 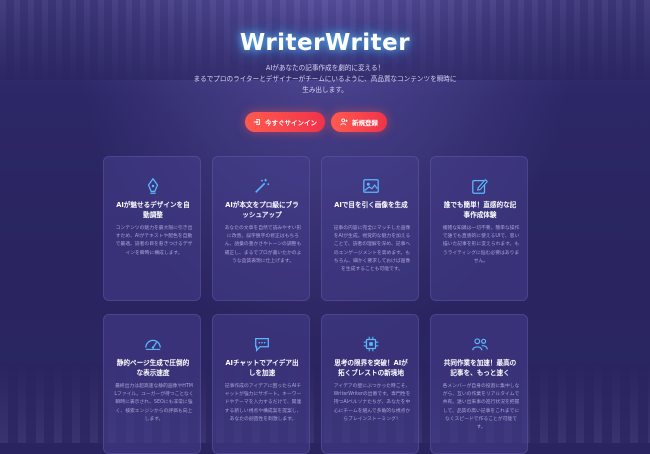 What do you see at coordinates (480, 344) in the screenshot?
I see `team-users-icon` at bounding box center [480, 344].